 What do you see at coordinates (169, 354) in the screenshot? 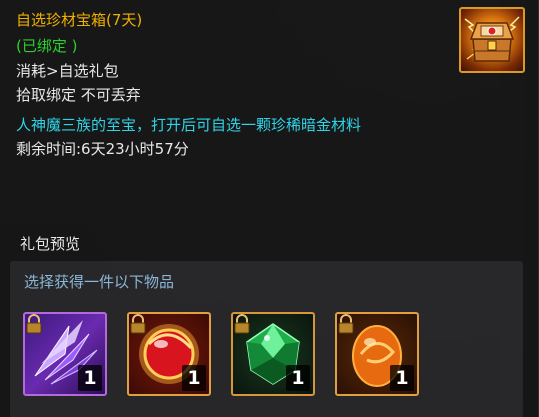
I see `reward-slot-red-orb: 1` at bounding box center [169, 354].